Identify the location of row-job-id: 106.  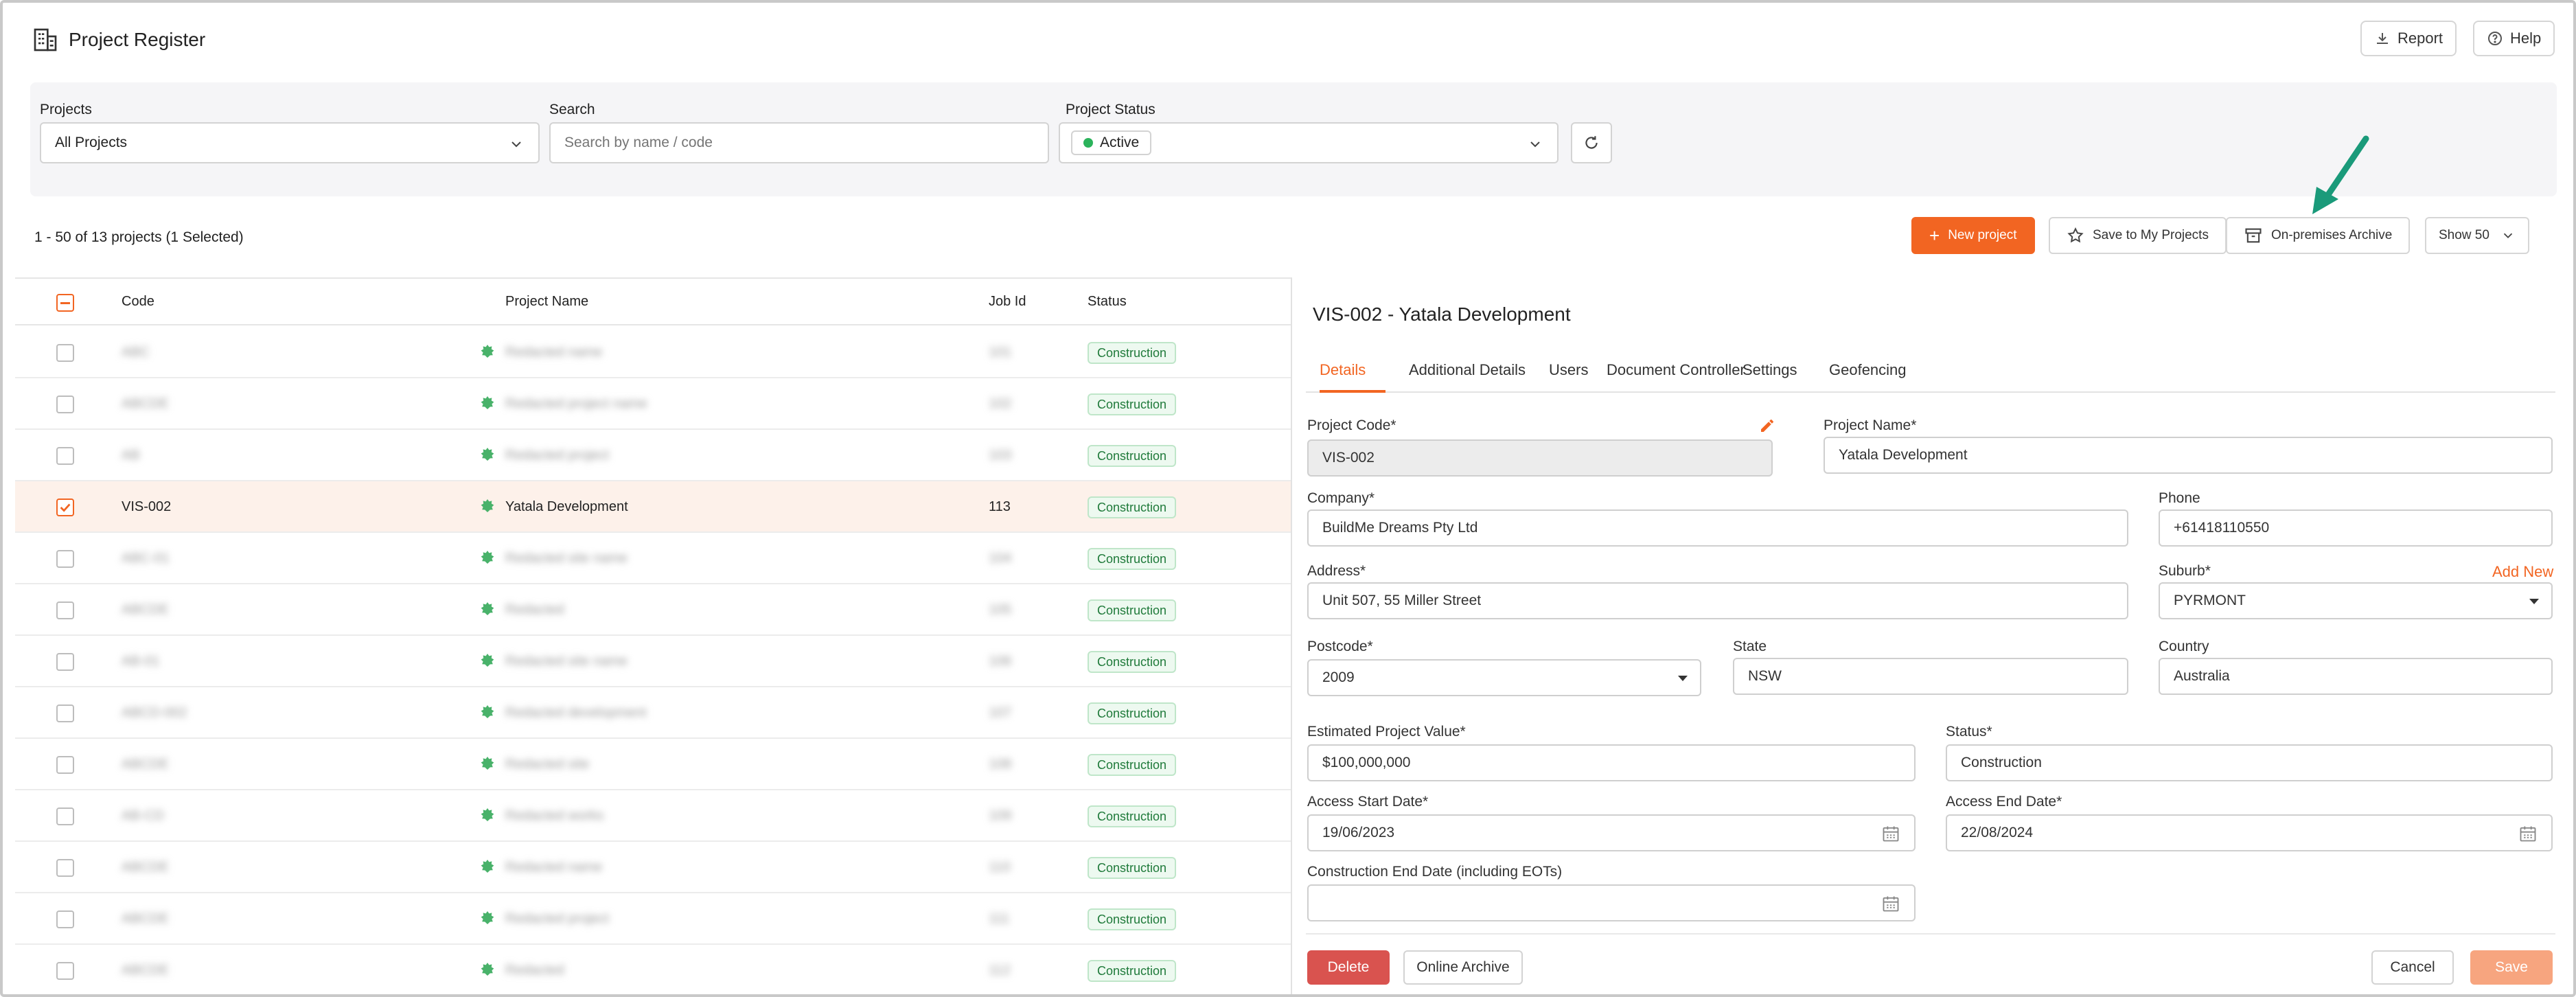
(1000, 662).